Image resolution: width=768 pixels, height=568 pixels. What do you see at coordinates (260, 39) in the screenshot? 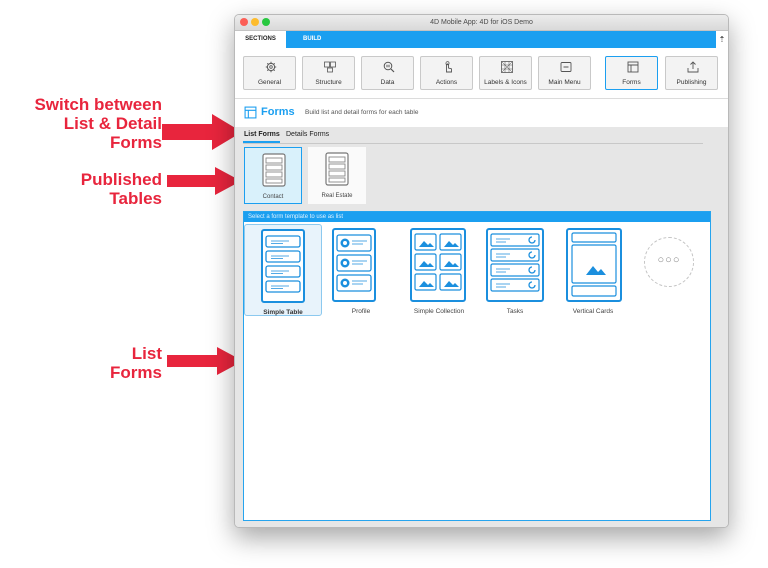
I see `tab-sections: SECTIONS` at bounding box center [260, 39].